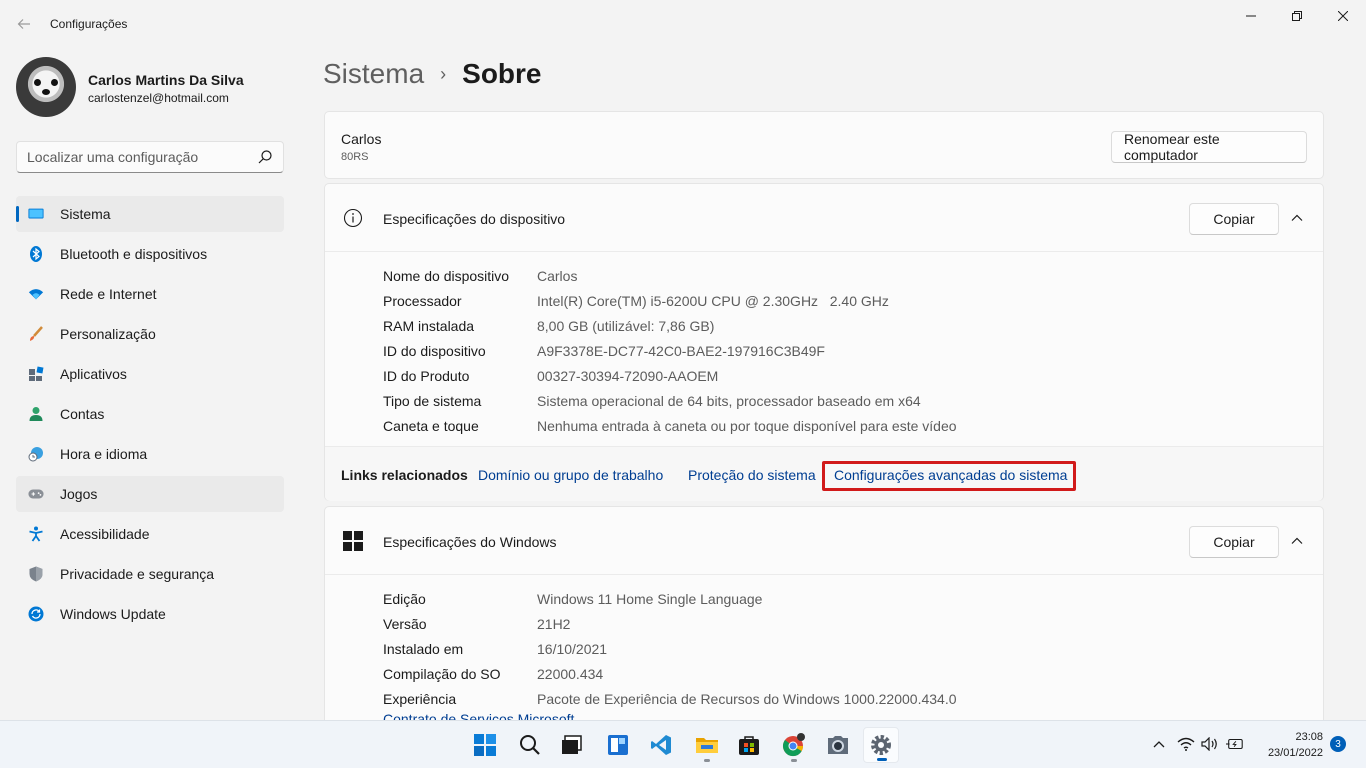  I want to click on taskbar-search-button, so click(530, 745).